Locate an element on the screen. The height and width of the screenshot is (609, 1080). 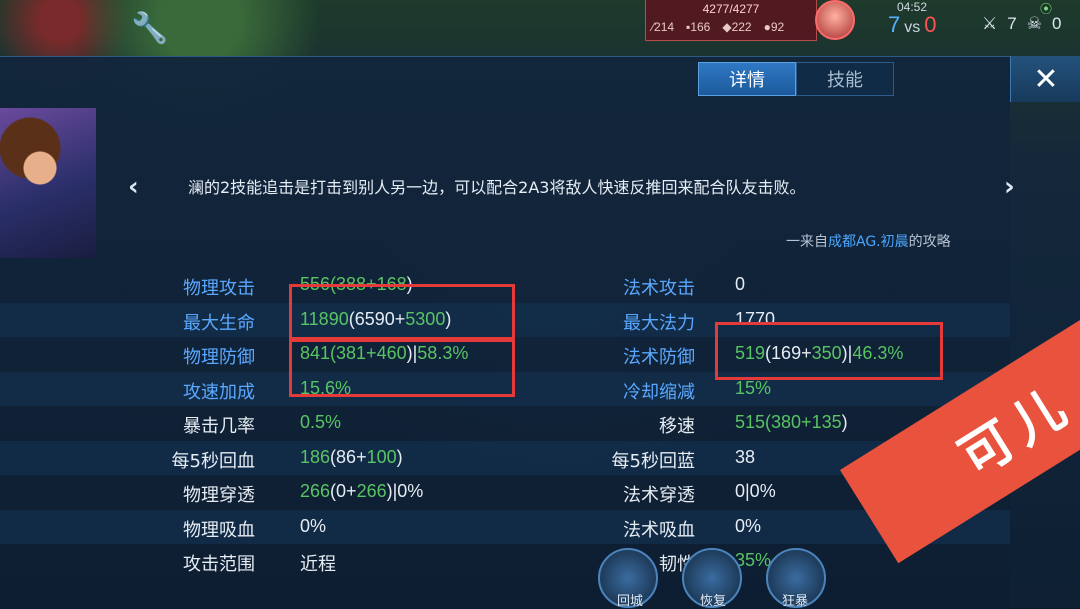
deaths-count: 0 is located at coordinates (1056, 23).